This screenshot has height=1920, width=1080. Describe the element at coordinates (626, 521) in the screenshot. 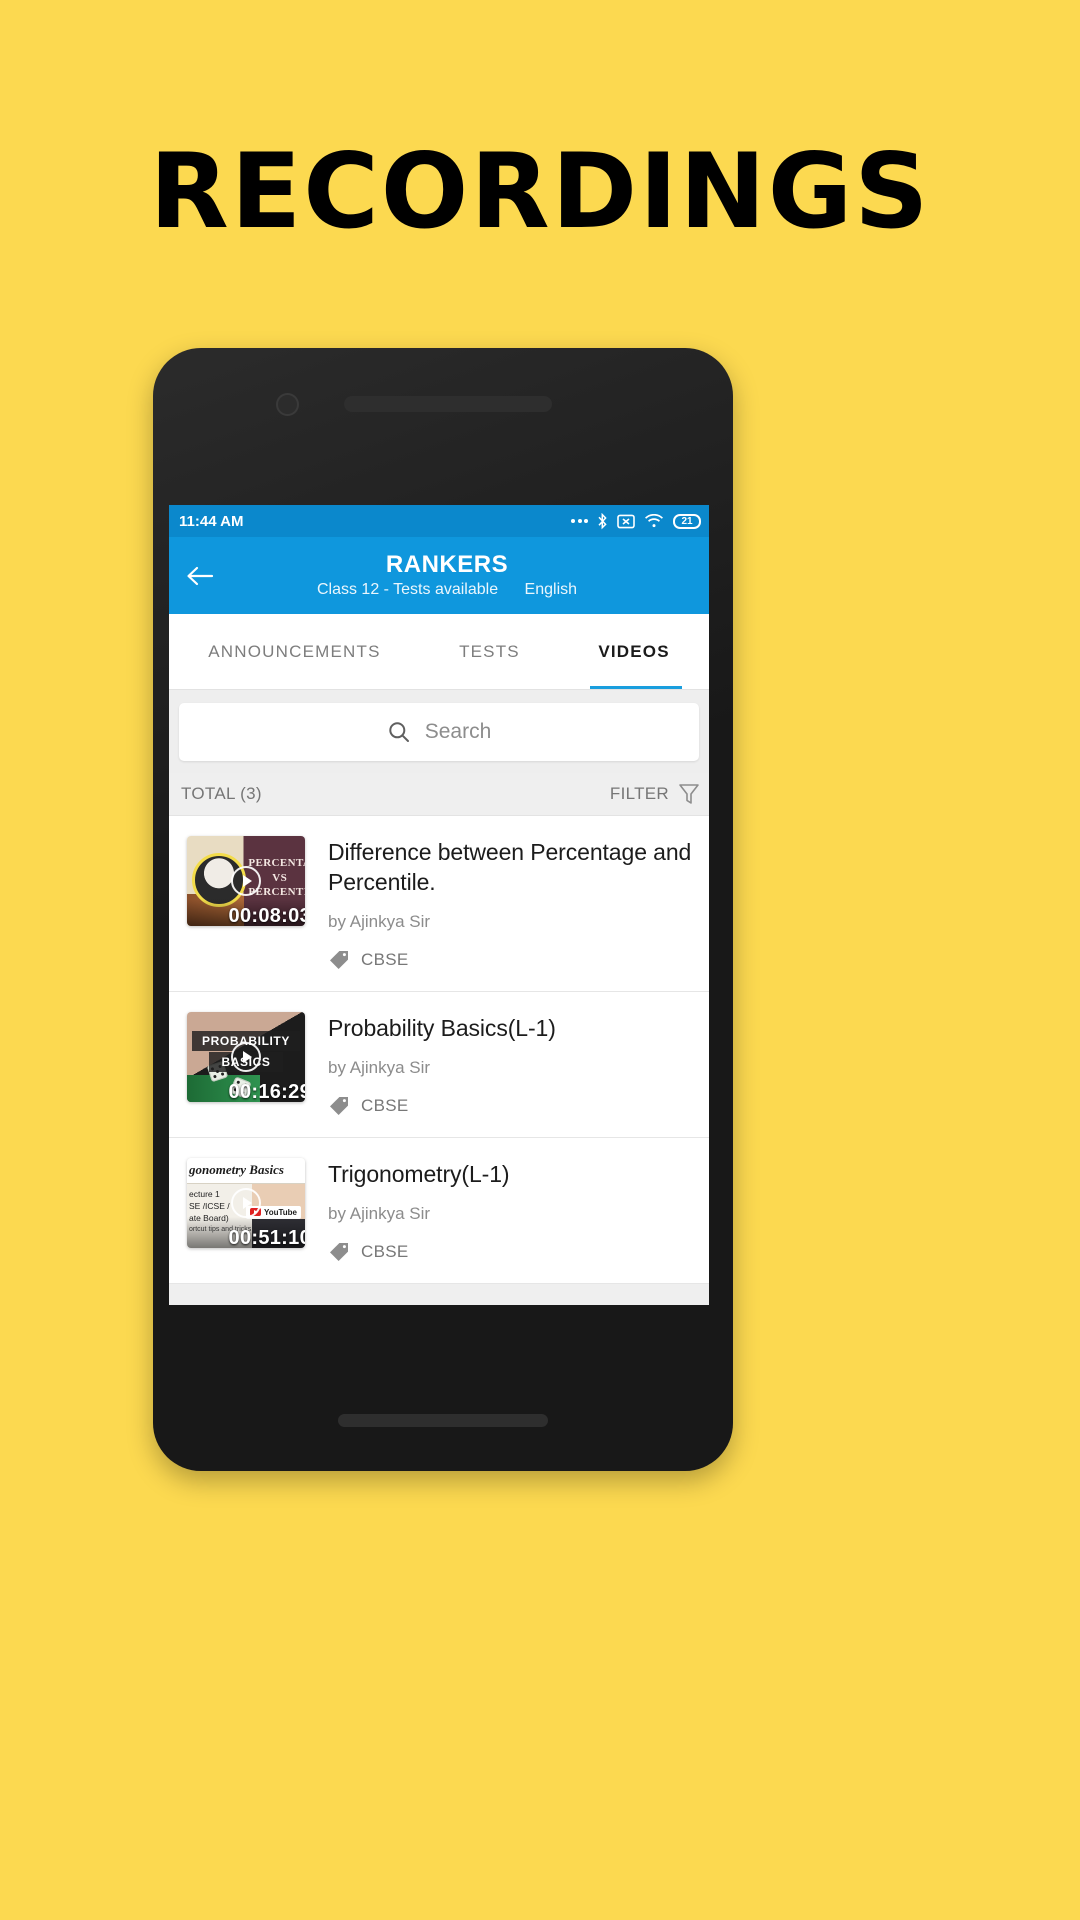

I see `no-sim-icon` at that location.